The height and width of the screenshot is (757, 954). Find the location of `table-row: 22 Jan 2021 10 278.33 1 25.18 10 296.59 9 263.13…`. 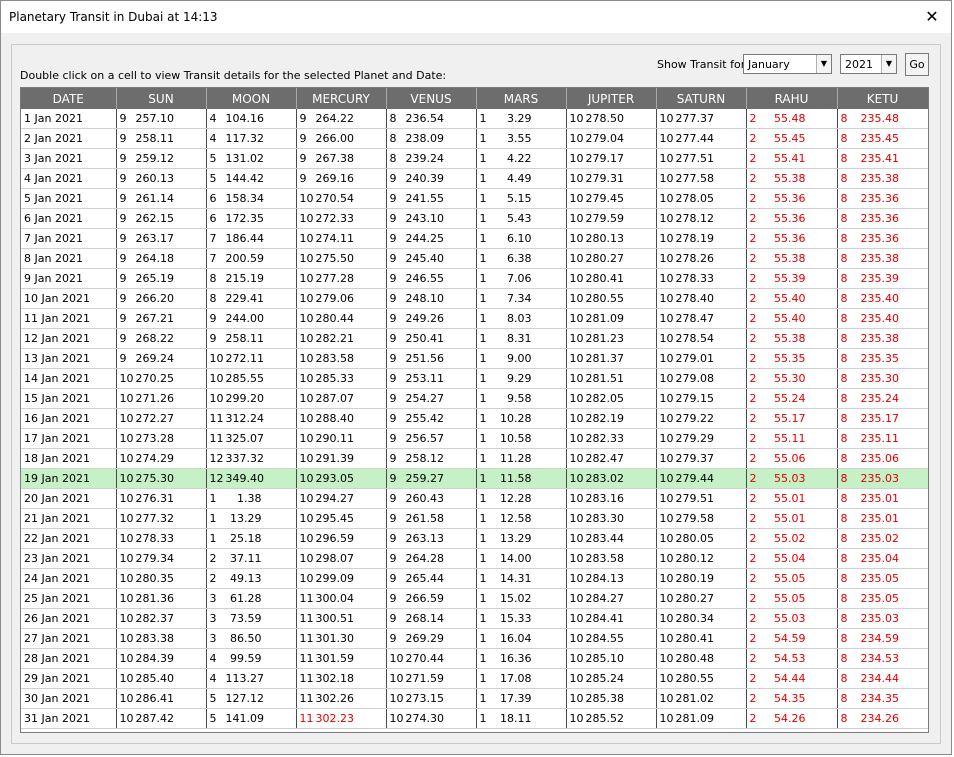

table-row: 22 Jan 2021 10 278.33 1 25.18 10 296.59 9 263.13… is located at coordinates (474, 538).